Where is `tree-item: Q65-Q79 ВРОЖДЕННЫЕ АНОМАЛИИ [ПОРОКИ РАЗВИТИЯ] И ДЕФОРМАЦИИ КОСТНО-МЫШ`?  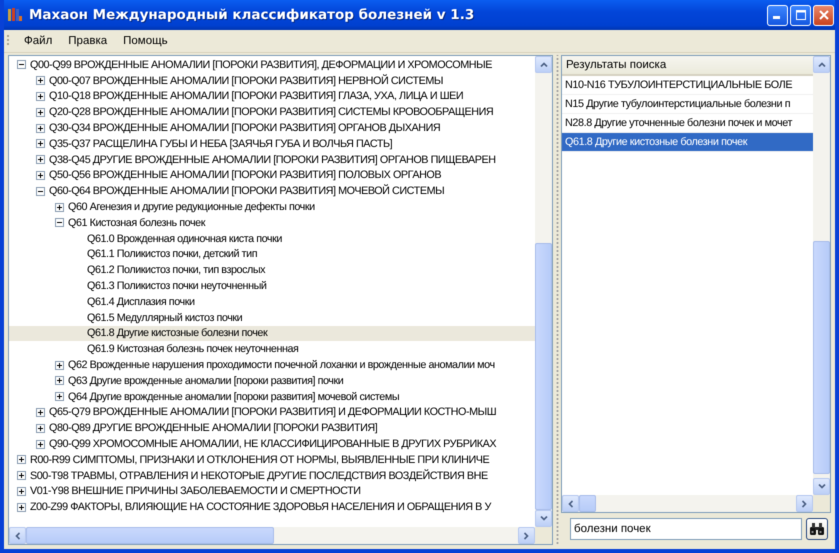 tree-item: Q65-Q79 ВРОЖДЕННЫЕ АНОМАЛИИ [ПОРОКИ РАЗВИТИЯ] И ДЕФОРМАЦИИ КОСТНО-МЫШ is located at coordinates (272, 412).